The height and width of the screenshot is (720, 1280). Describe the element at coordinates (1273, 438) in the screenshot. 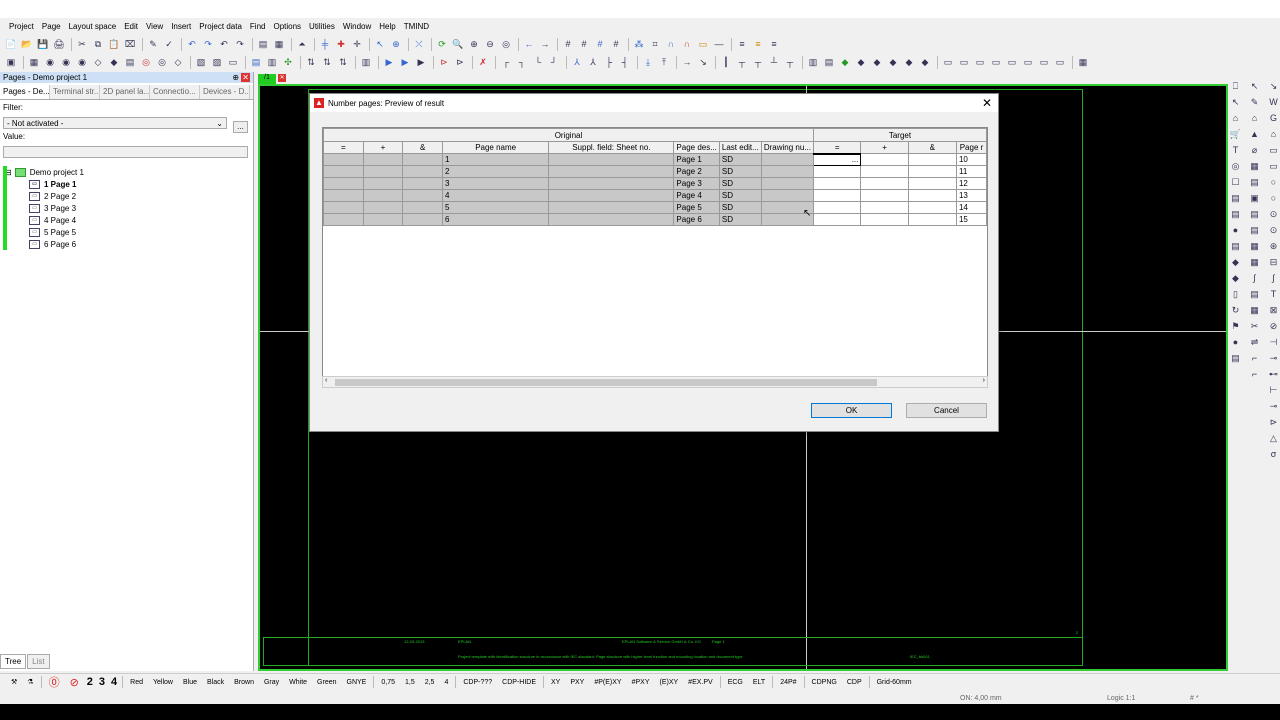

I see `tool-icon: △` at that location.